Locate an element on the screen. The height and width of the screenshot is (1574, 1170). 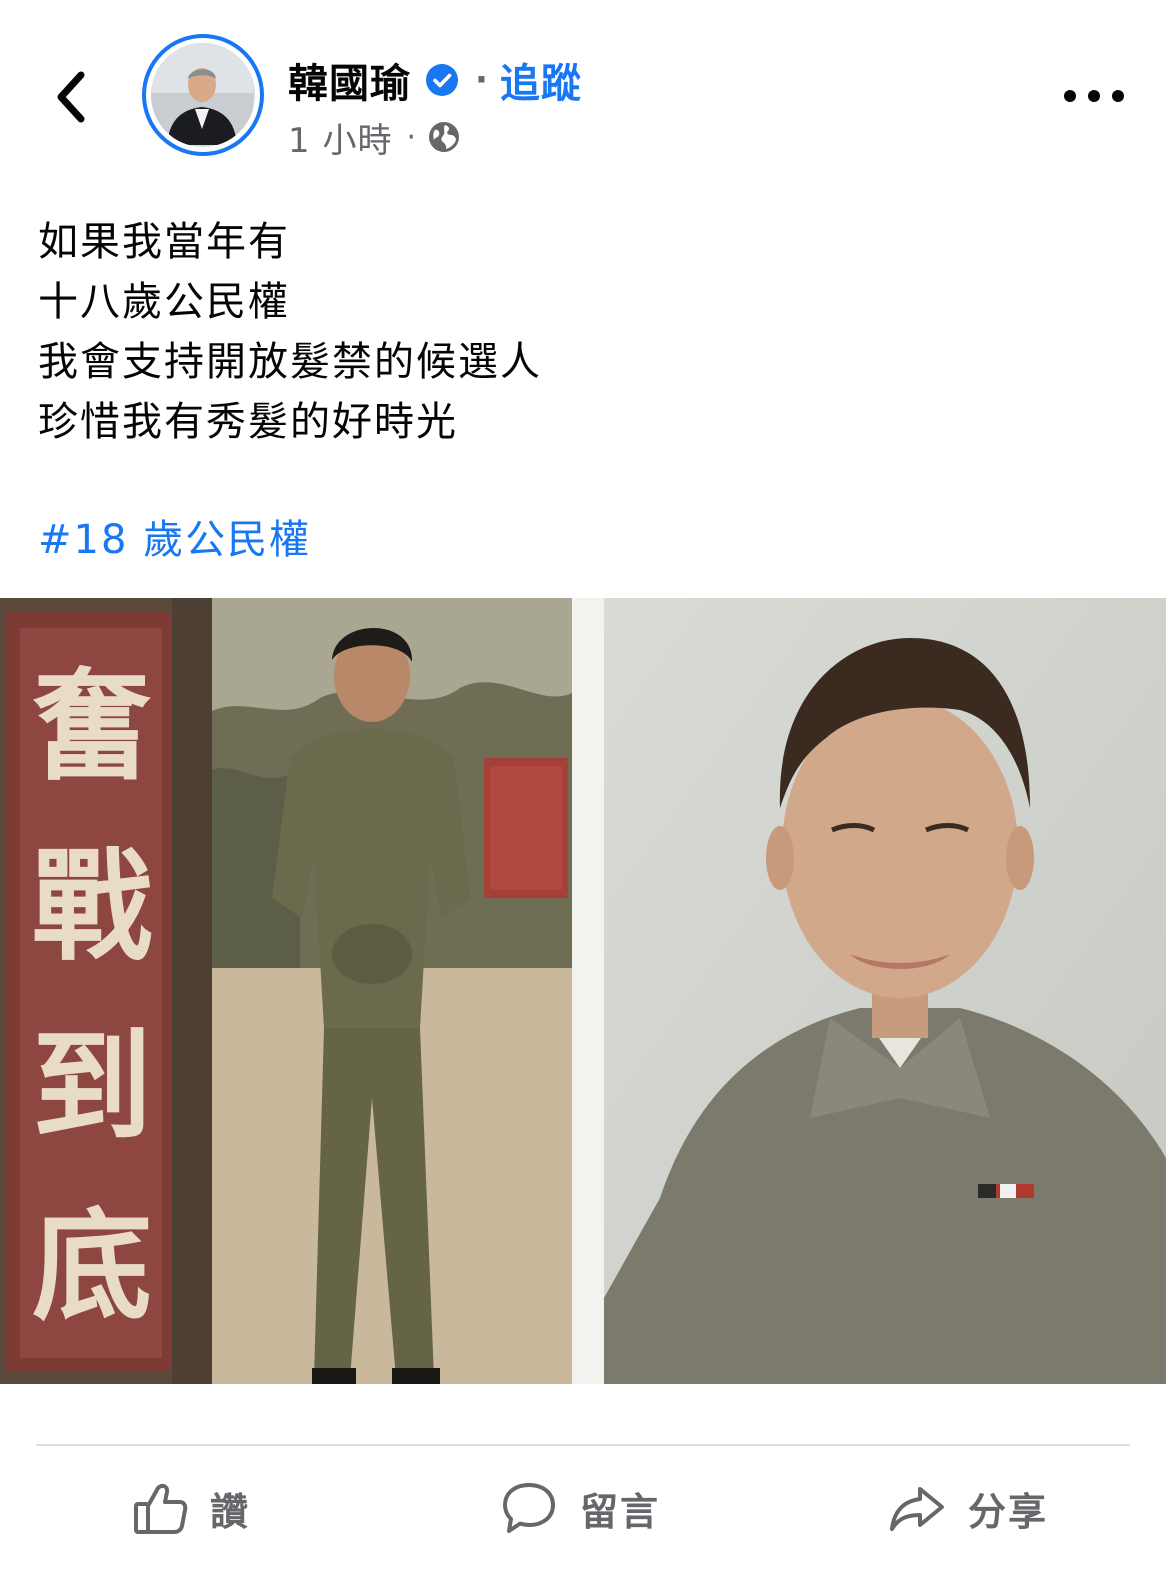
verified-badge-icon is located at coordinates (442, 80).